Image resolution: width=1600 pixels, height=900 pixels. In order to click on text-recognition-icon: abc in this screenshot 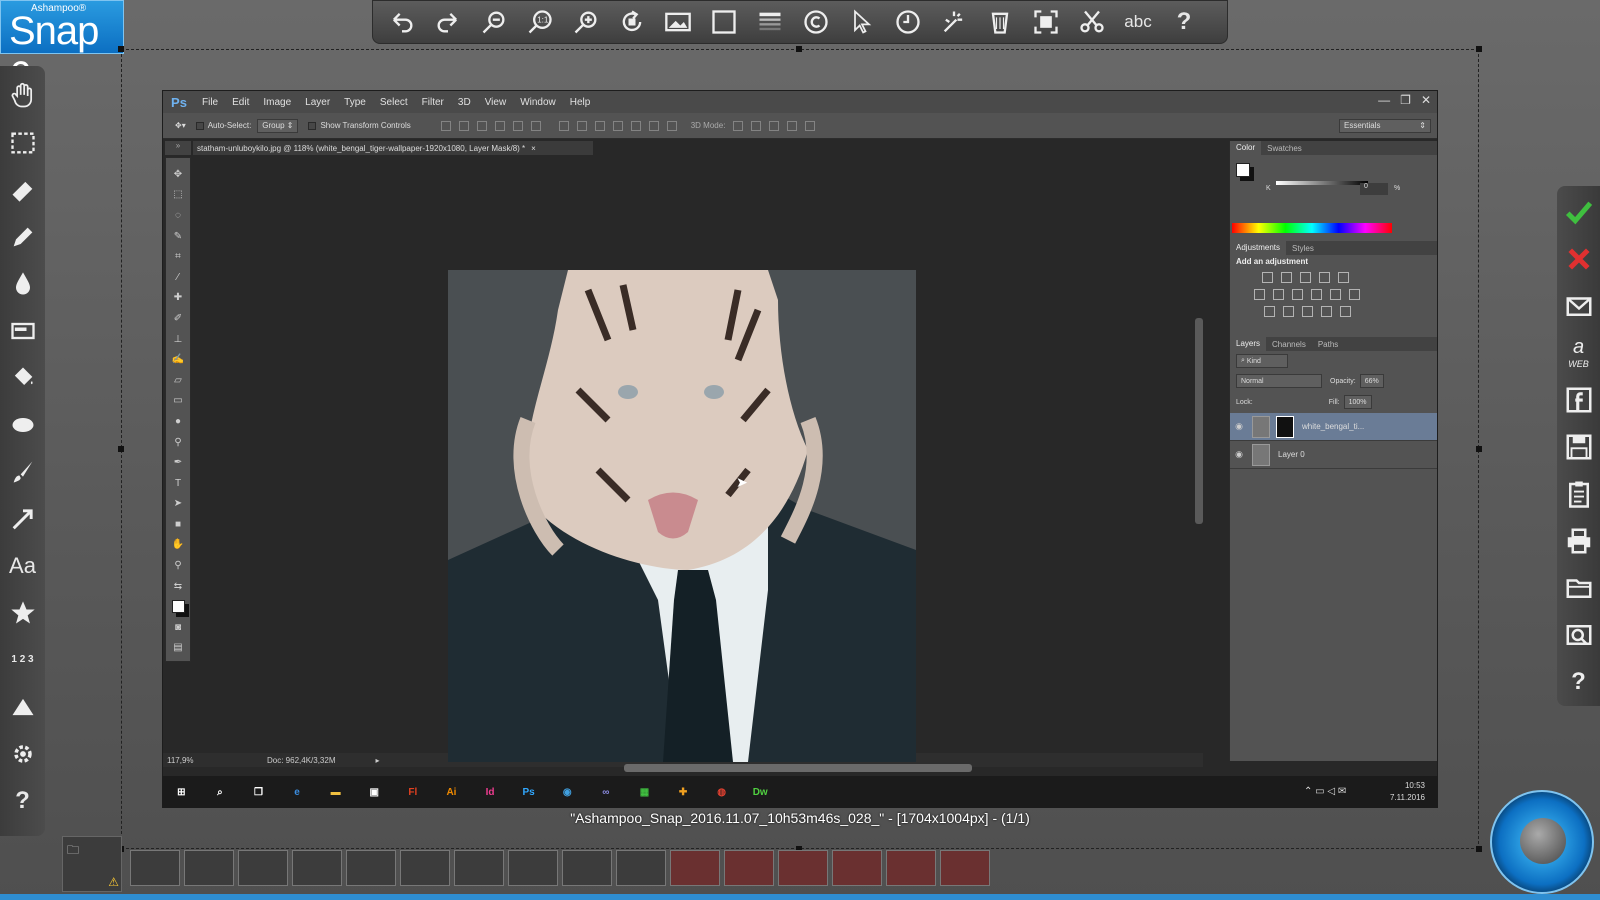, I will do `click(1138, 22)`.